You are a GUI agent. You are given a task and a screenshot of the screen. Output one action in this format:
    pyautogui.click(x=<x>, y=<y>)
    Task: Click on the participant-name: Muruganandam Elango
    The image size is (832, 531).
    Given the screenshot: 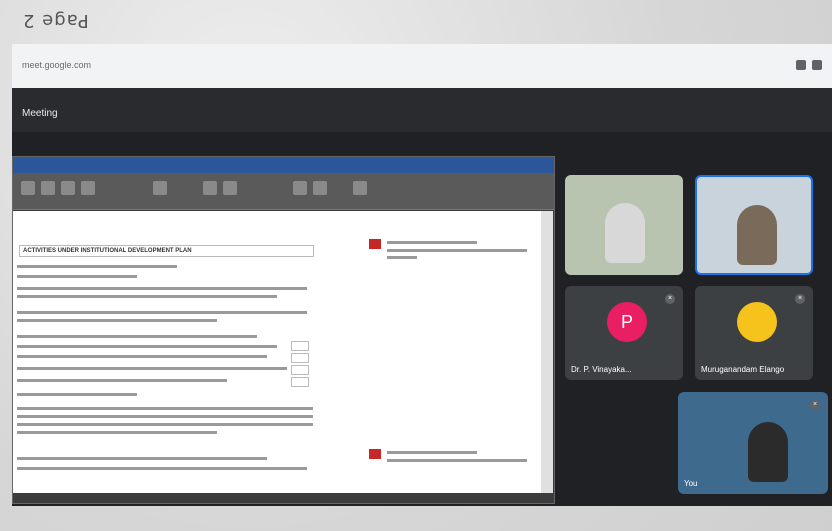 What is the action you would take?
    pyautogui.click(x=743, y=369)
    